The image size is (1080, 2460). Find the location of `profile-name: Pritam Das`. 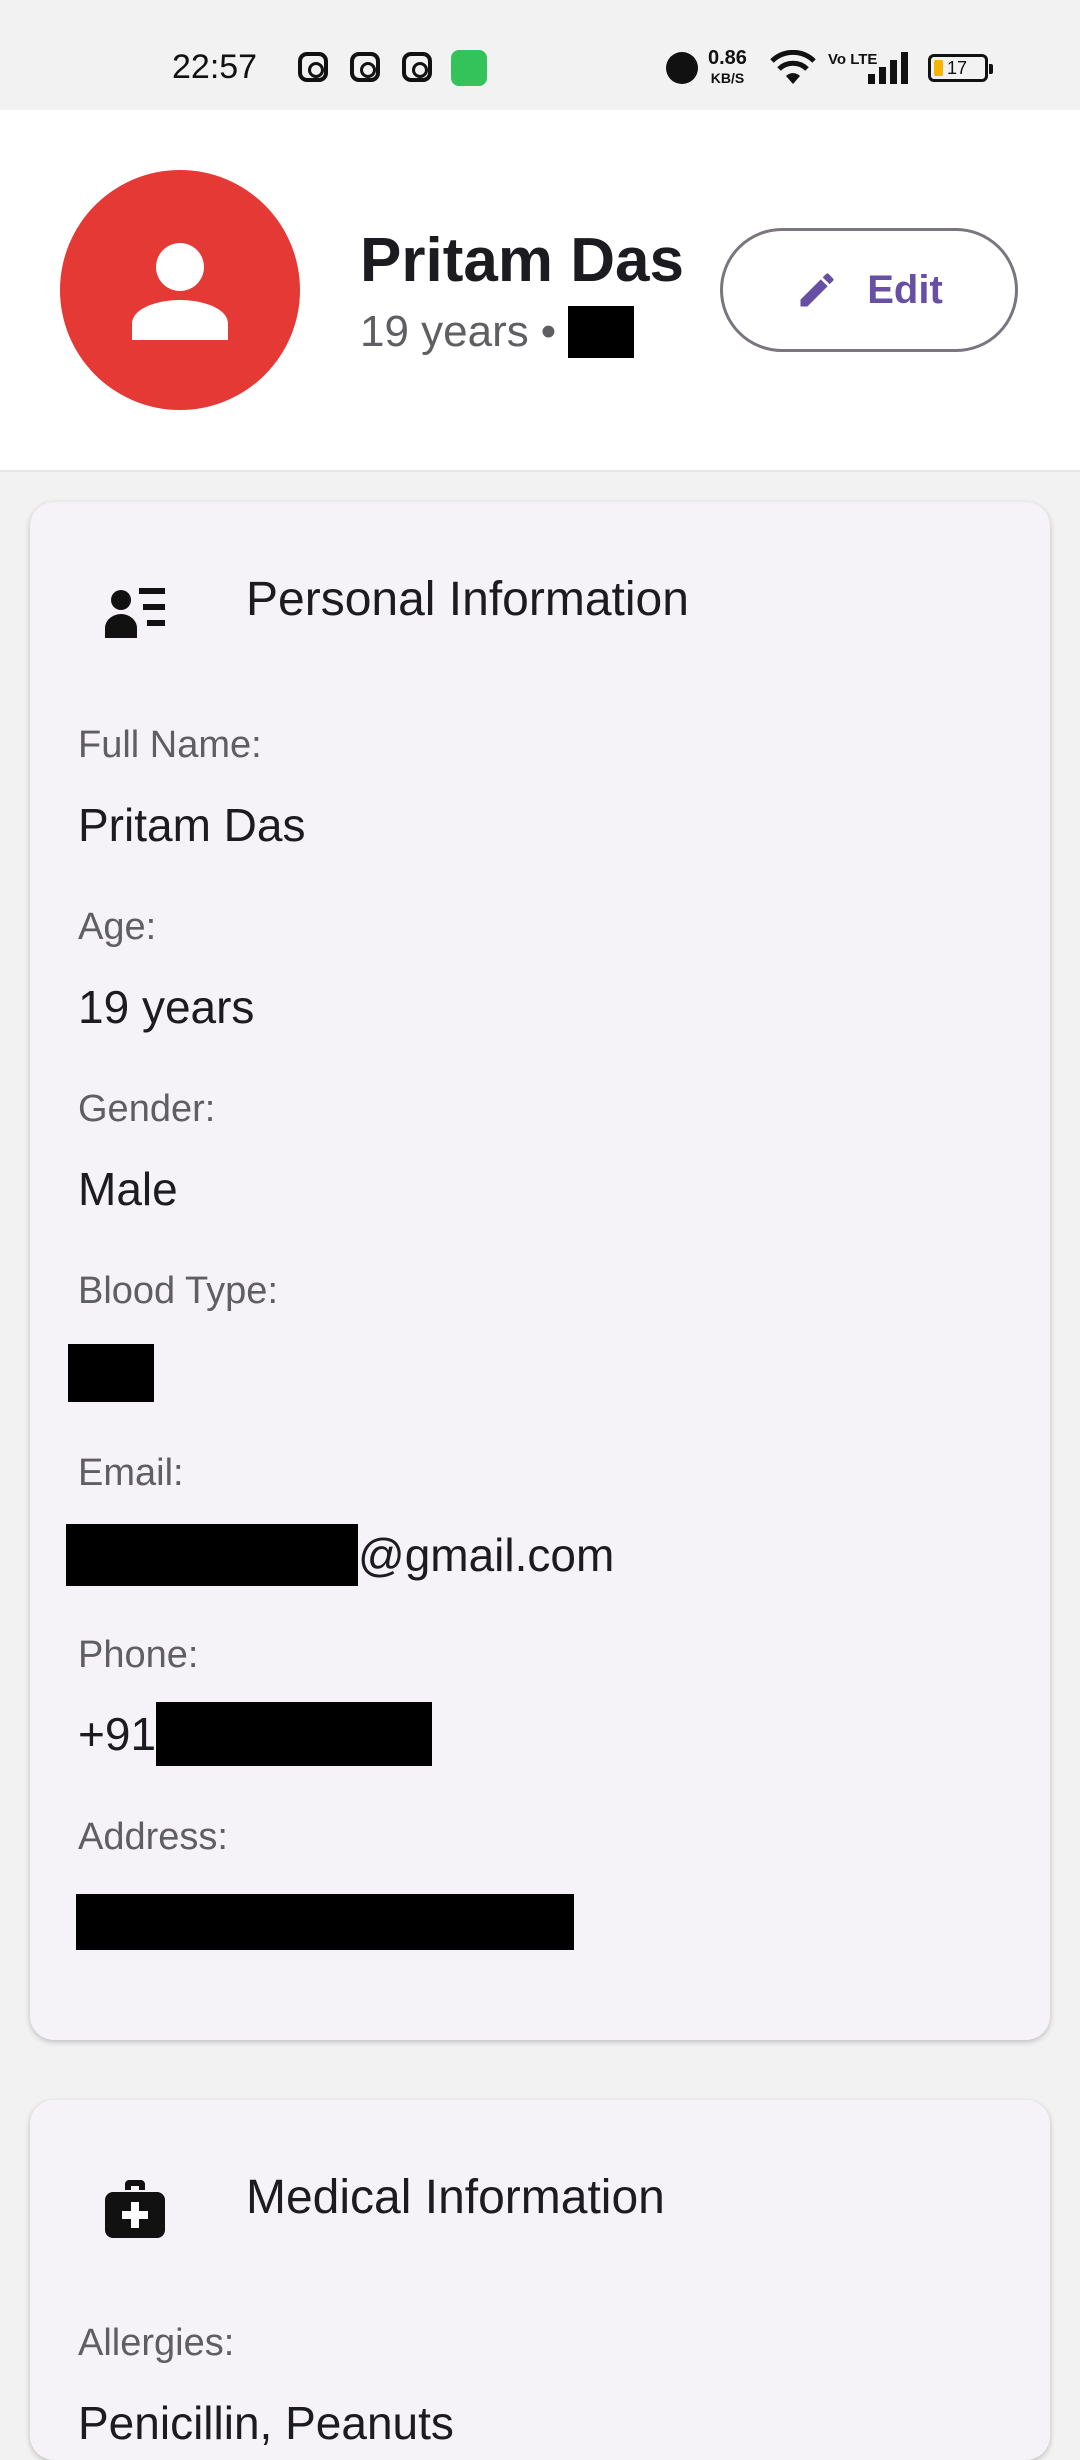

profile-name: Pritam Das is located at coordinates (522, 260).